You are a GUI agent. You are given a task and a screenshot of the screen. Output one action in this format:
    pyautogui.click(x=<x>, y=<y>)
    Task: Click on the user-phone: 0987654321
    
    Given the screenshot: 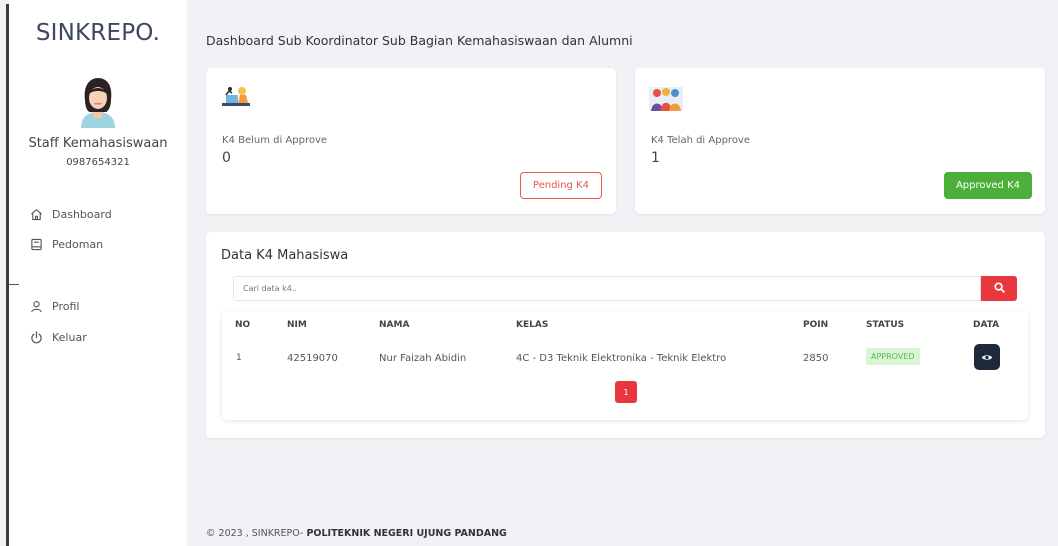 What is the action you would take?
    pyautogui.click(x=98, y=162)
    